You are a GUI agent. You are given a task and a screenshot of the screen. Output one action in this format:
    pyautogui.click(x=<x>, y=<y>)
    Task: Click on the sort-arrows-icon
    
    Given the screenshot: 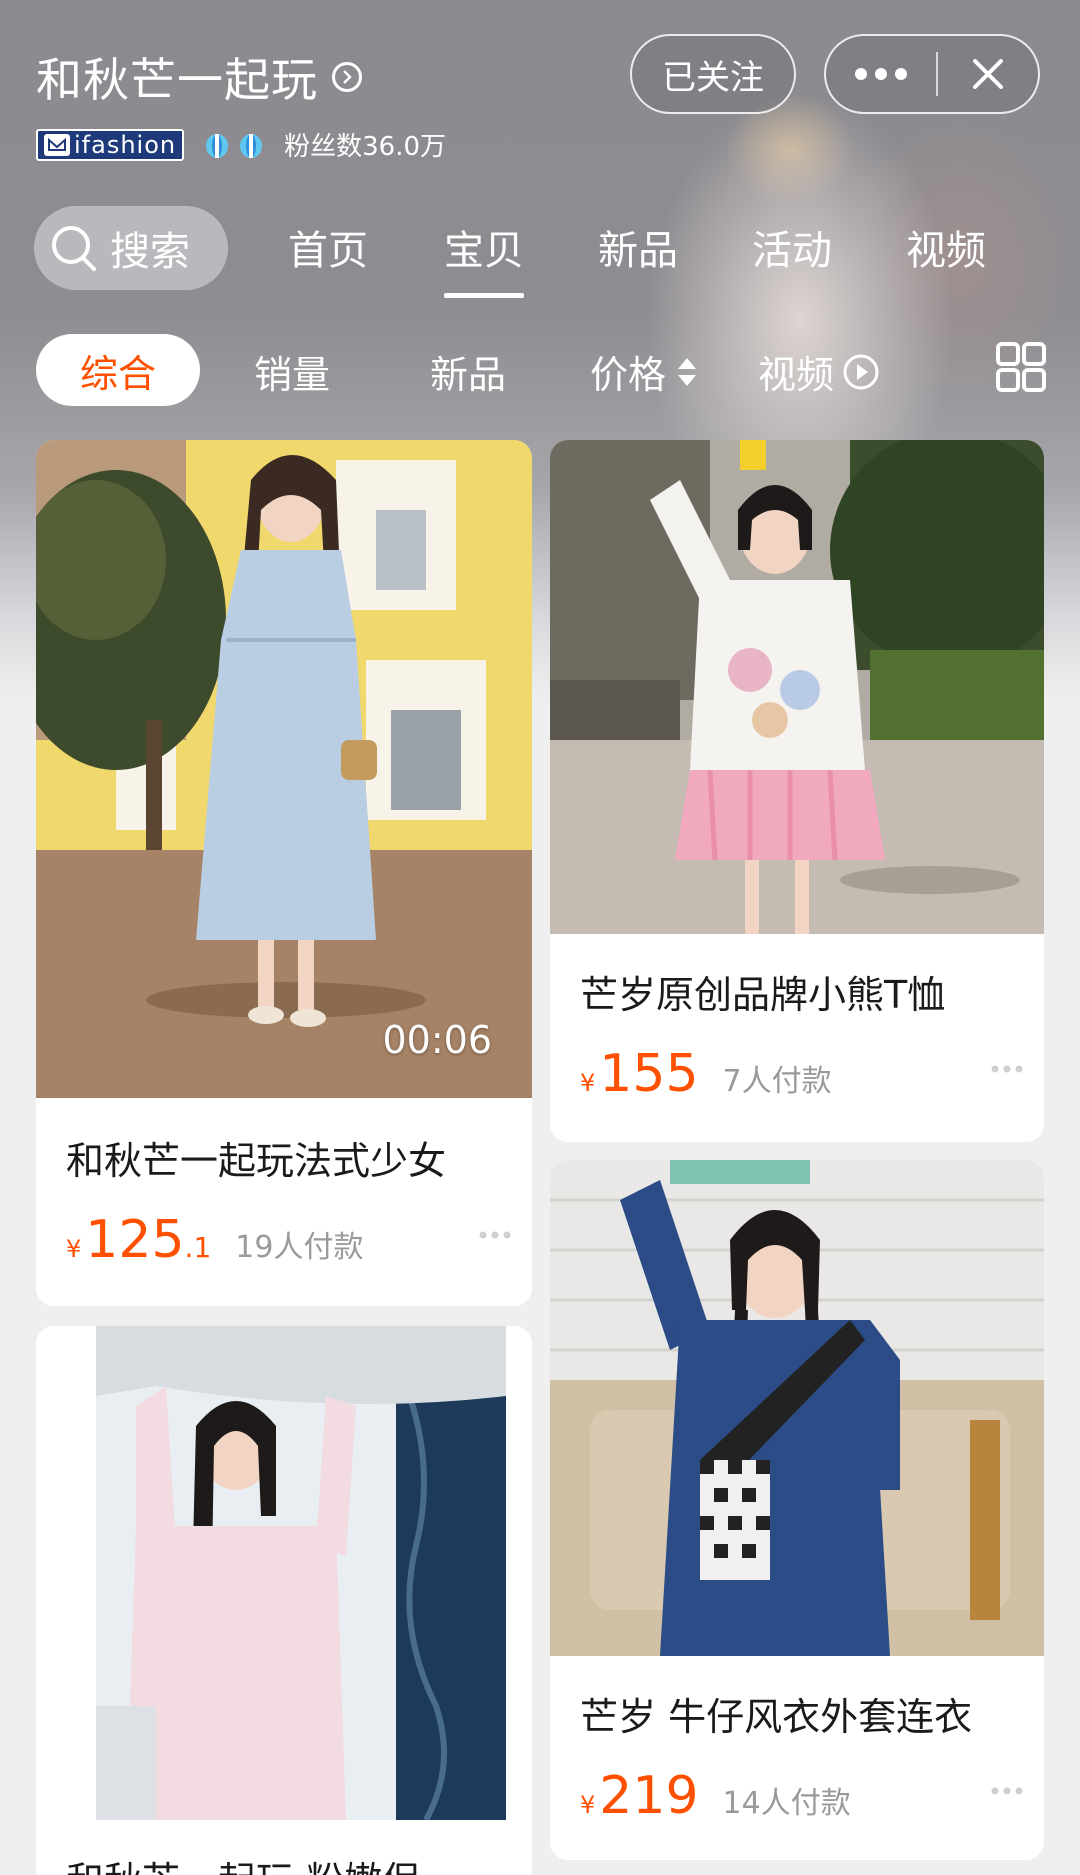 What is the action you would take?
    pyautogui.click(x=687, y=371)
    